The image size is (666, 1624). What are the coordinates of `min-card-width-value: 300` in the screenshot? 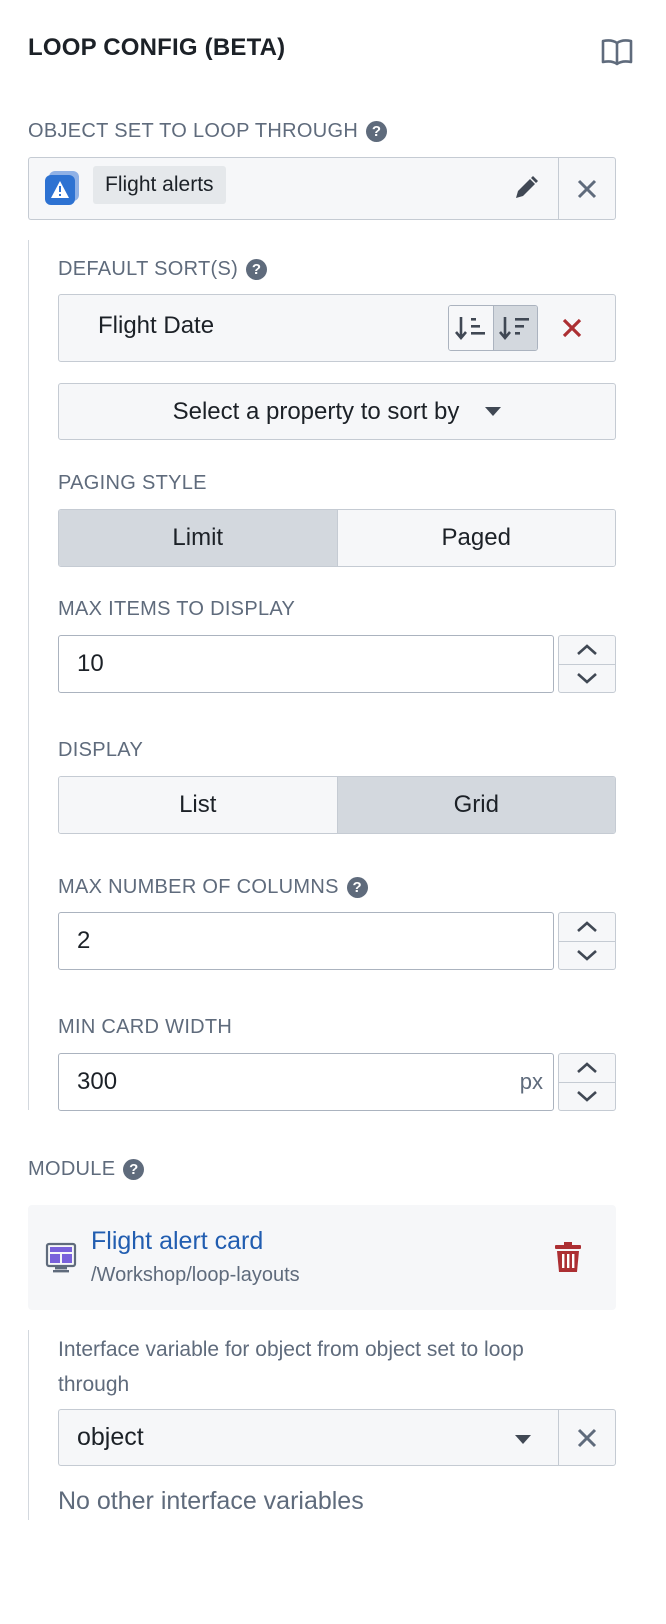 It's located at (97, 1081).